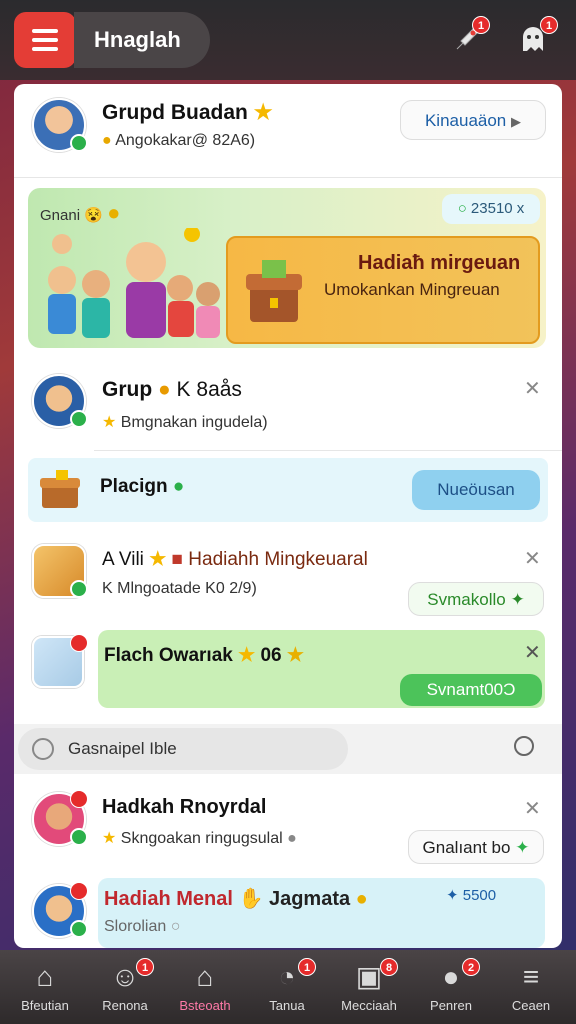 The image size is (576, 1024). I want to click on search-bar: Gasnaipel Ible, so click(288, 749).